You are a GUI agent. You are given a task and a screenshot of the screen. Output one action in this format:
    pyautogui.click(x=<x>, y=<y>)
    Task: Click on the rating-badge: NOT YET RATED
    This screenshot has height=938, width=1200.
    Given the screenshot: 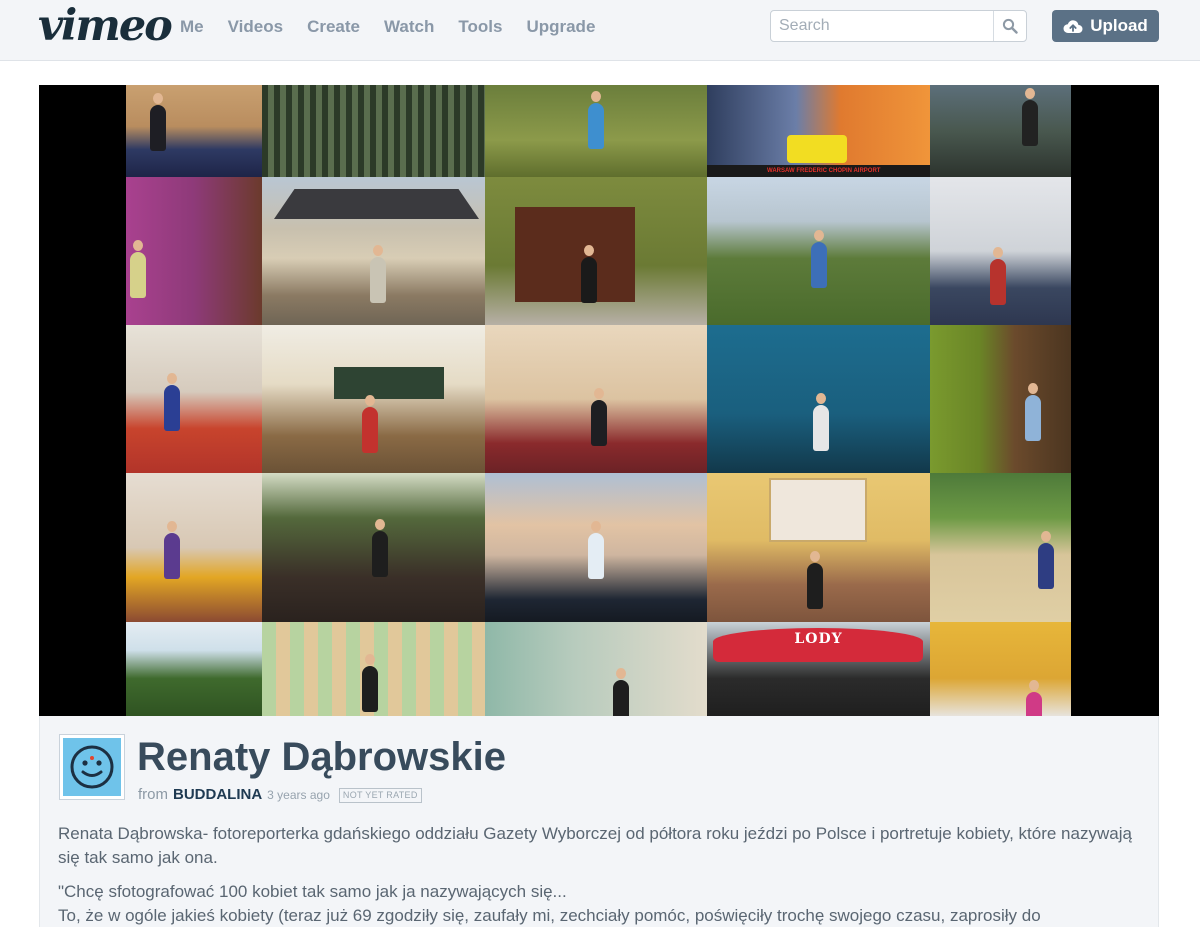 What is the action you would take?
    pyautogui.click(x=380, y=795)
    